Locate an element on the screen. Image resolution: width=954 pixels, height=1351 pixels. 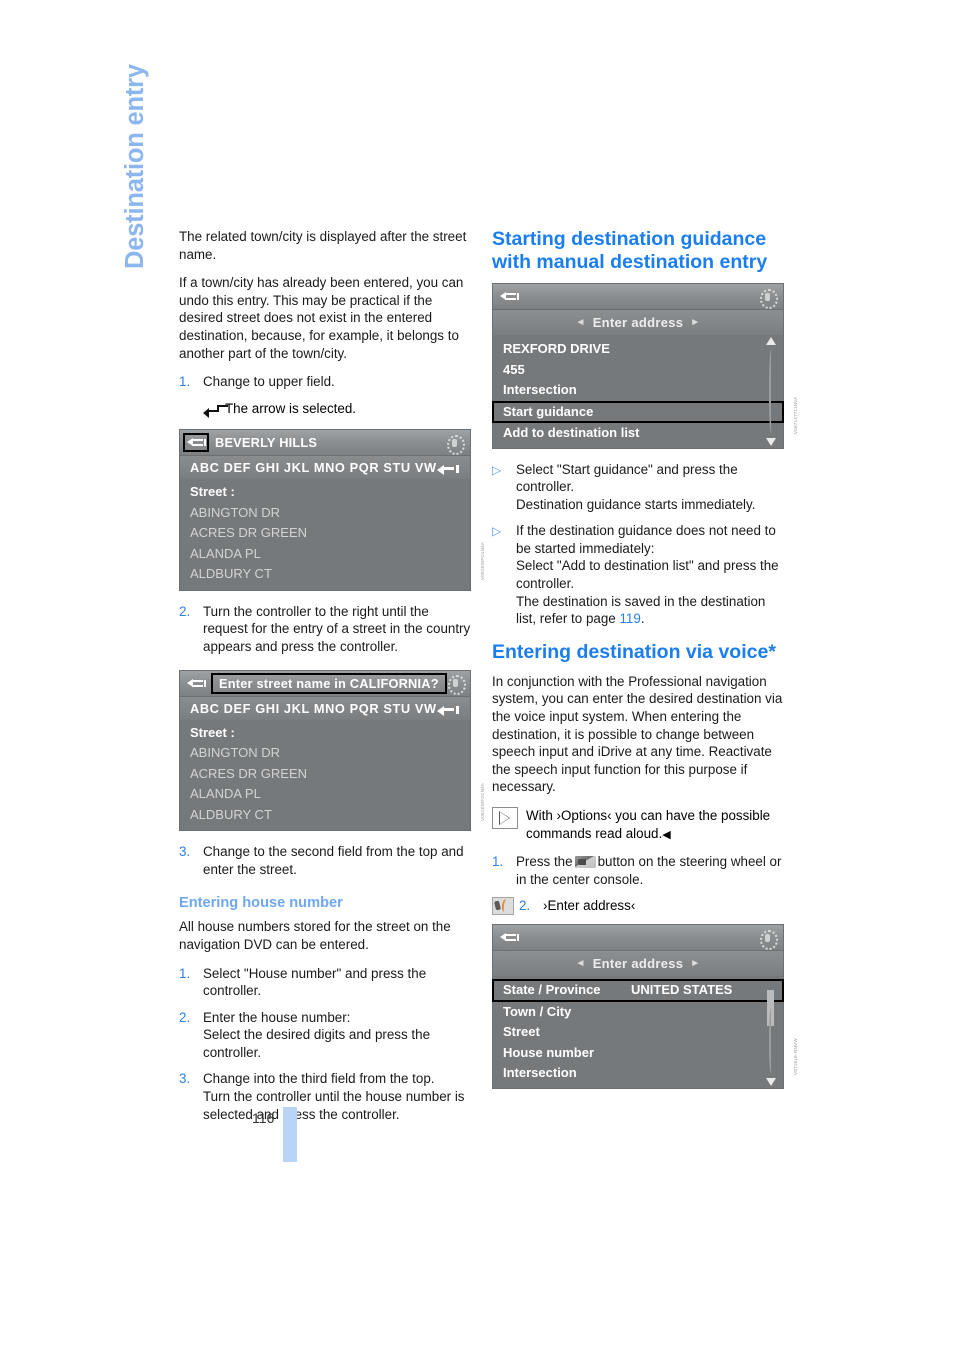
list-item: 455 is located at coordinates (638, 370).